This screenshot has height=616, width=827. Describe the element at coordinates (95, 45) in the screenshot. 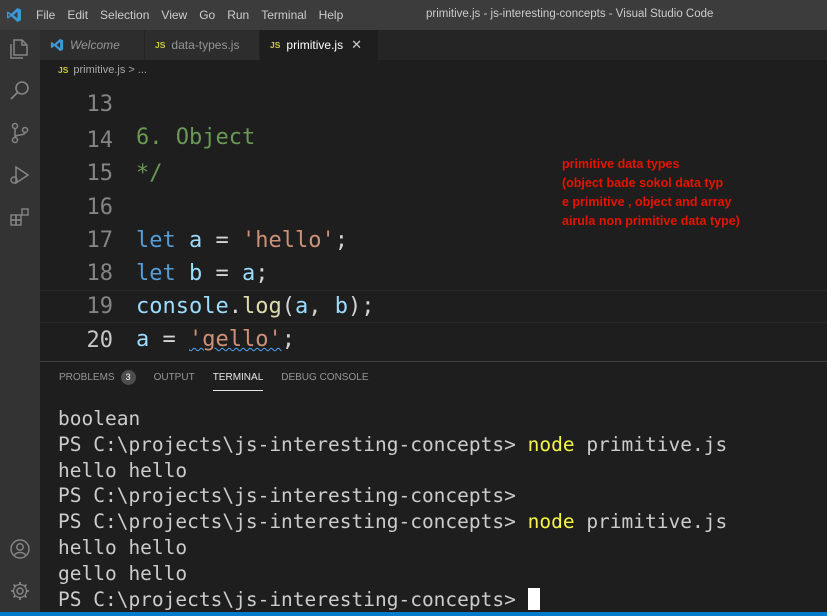

I see `tab-label: Welcome` at that location.